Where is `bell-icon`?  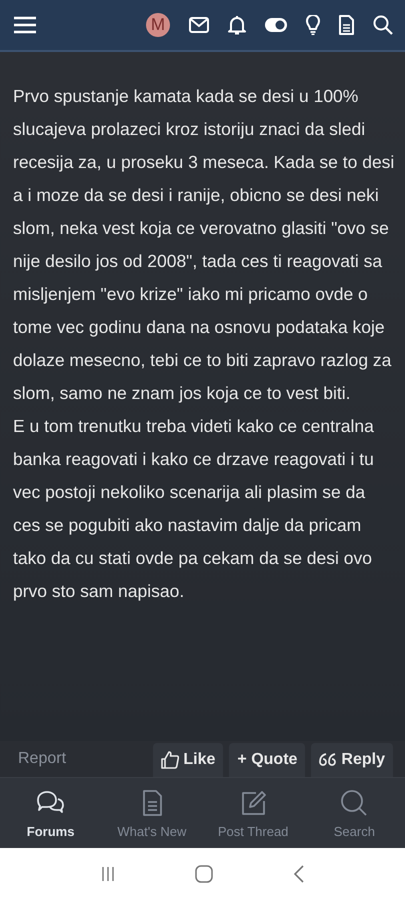
bell-icon is located at coordinates (237, 25).